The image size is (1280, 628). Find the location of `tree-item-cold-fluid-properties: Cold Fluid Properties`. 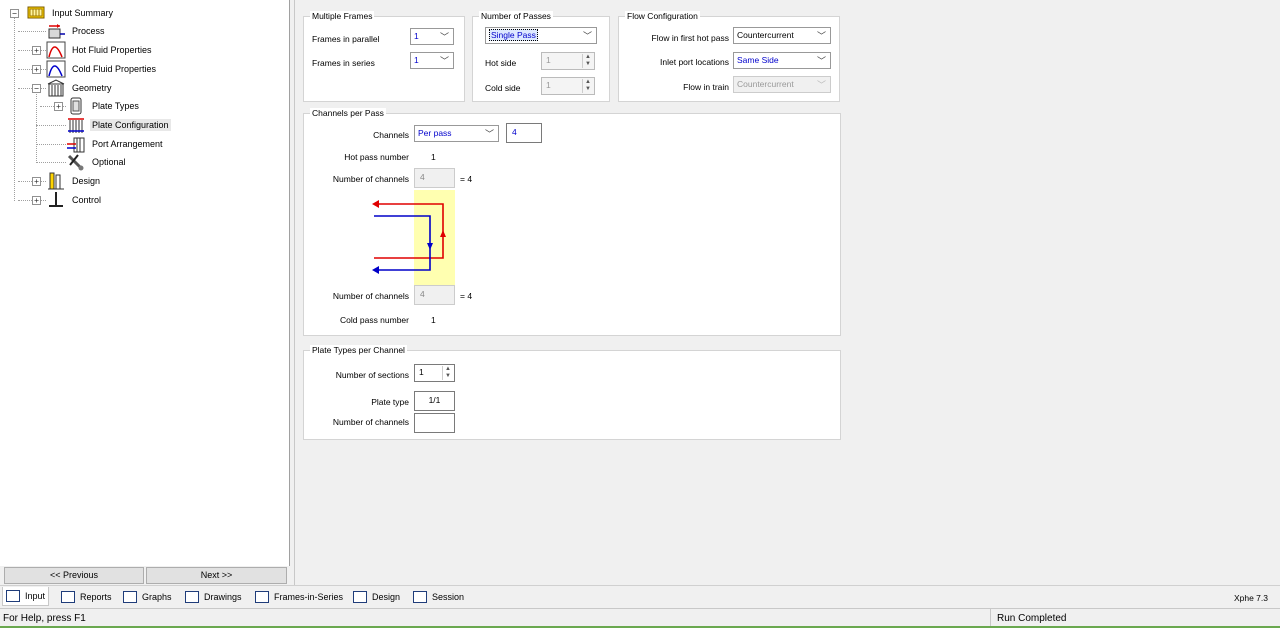

tree-item-cold-fluid-properties: Cold Fluid Properties is located at coordinates (102, 69).